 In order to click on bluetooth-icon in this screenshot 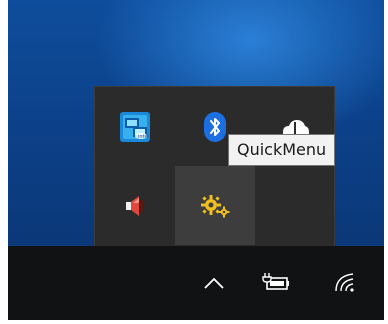, I will do `click(215, 126)`.